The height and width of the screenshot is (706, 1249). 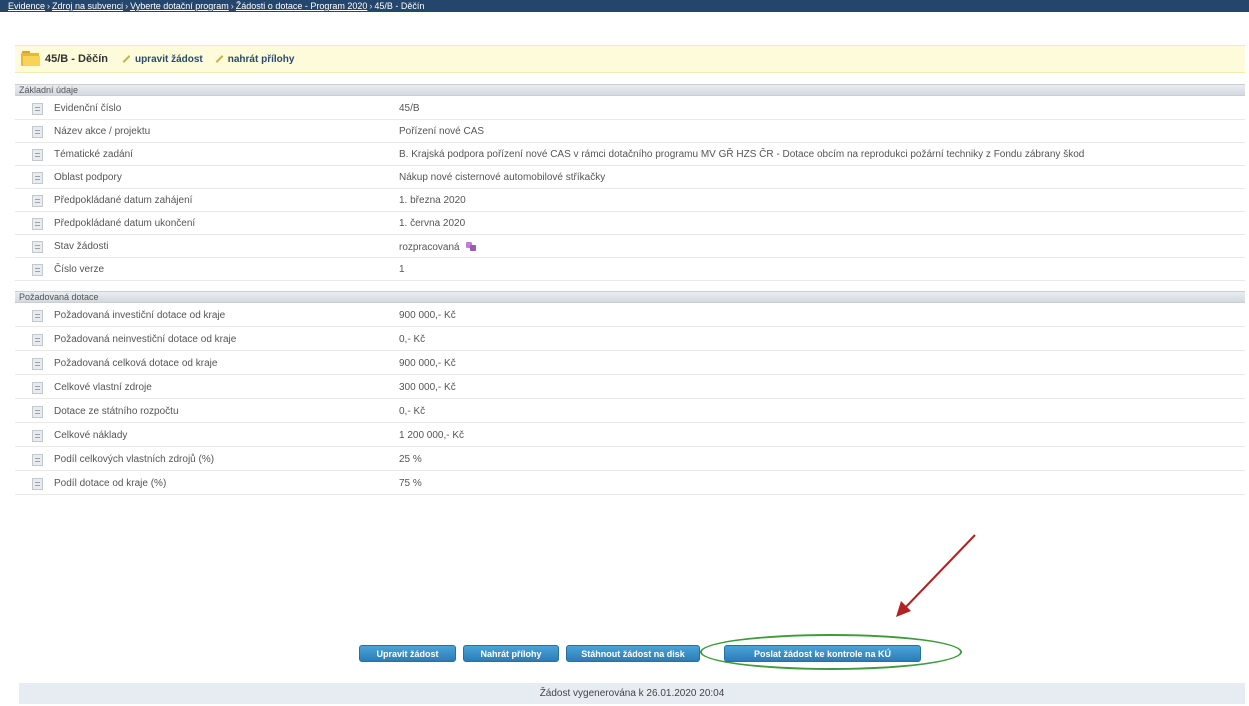 I want to click on edit-application-button: Upravit žádost, so click(x=407, y=653).